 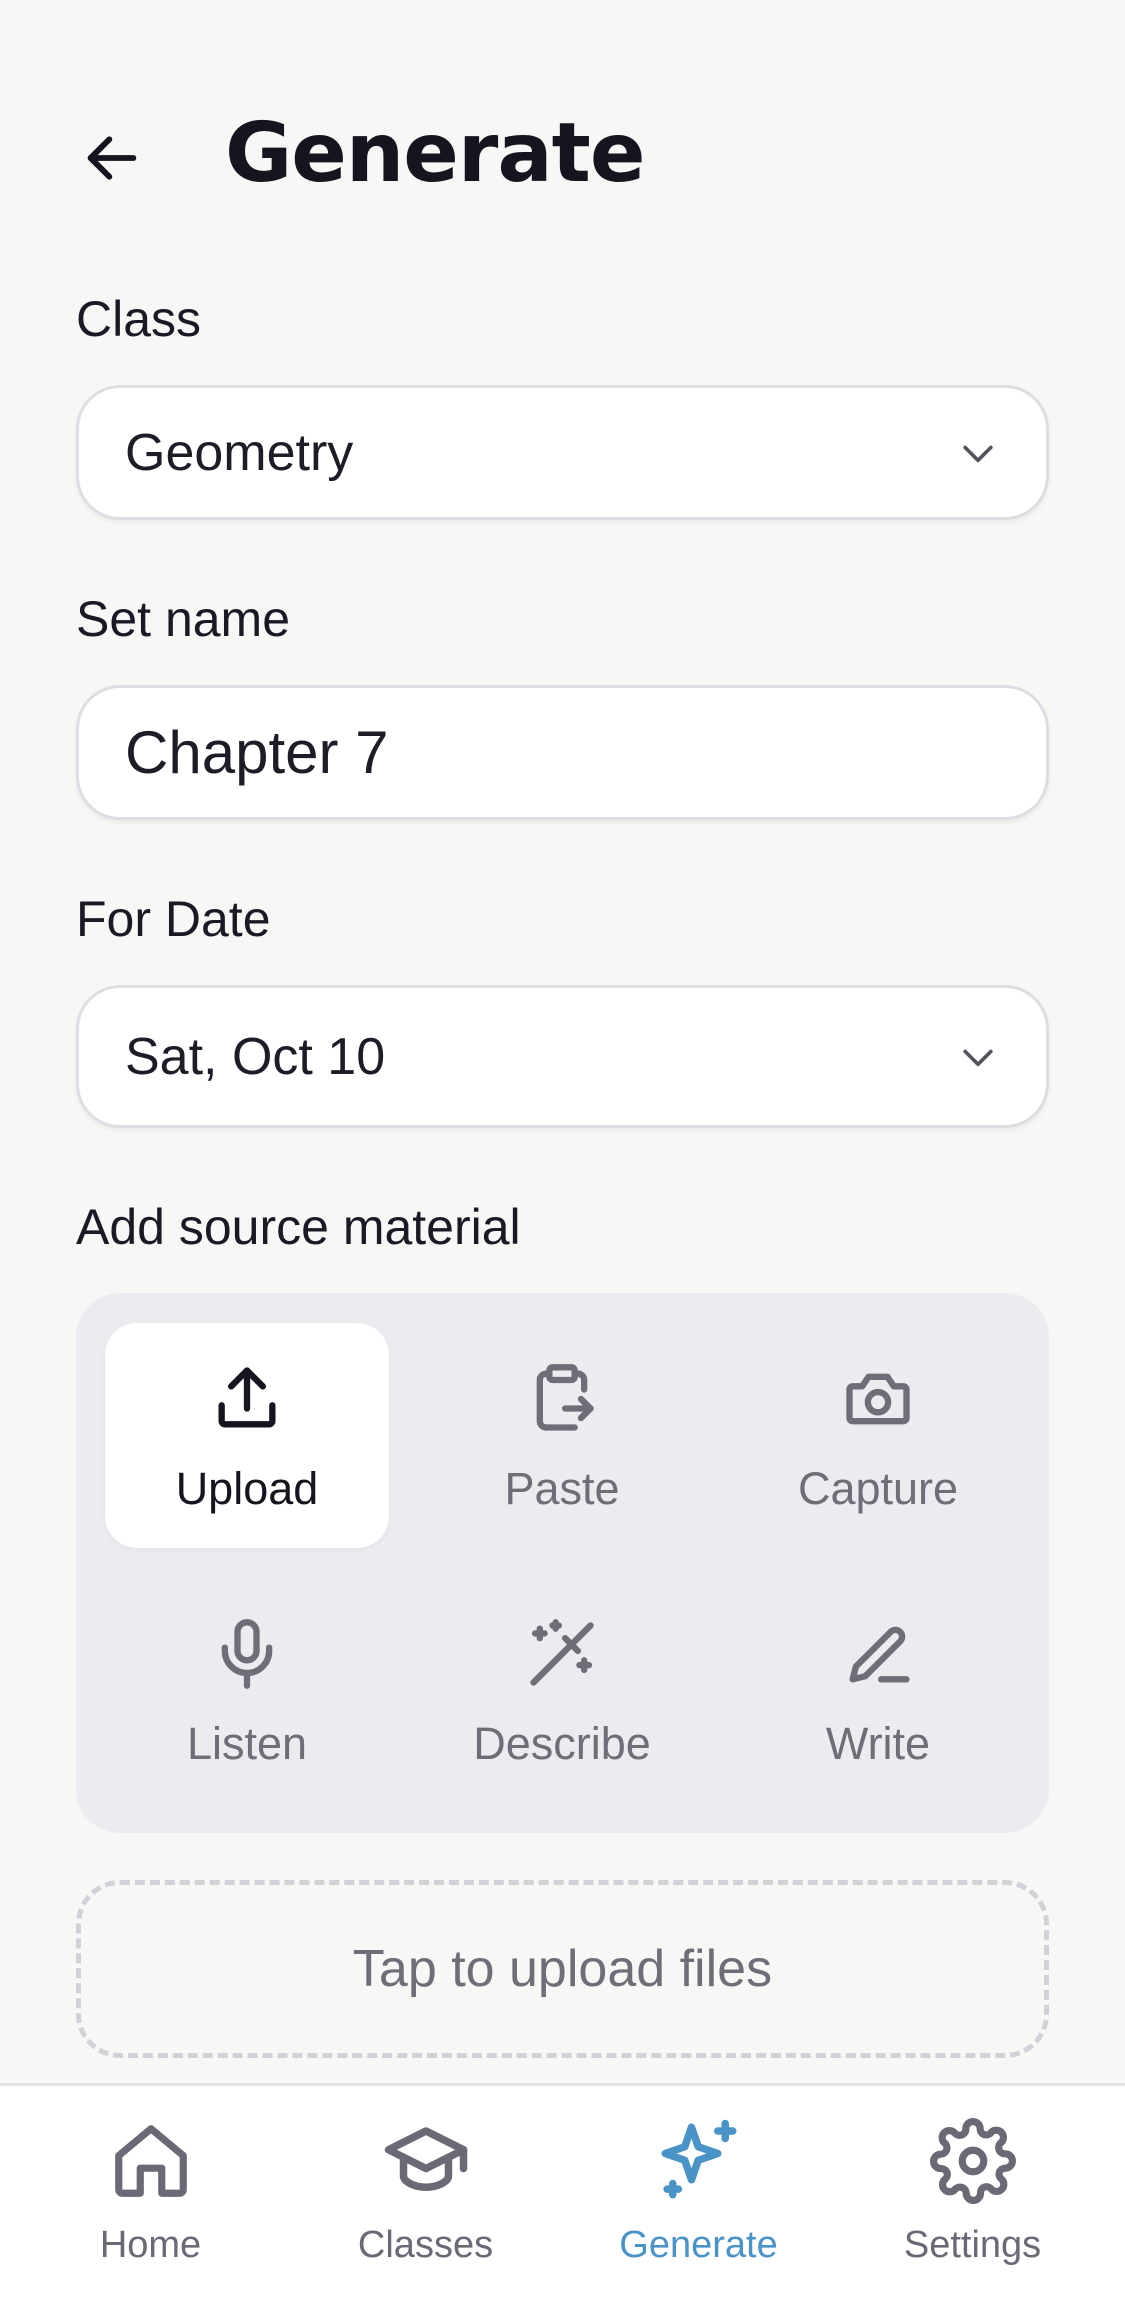 What do you see at coordinates (247, 1488) in the screenshot?
I see `upload-label: Upload` at bounding box center [247, 1488].